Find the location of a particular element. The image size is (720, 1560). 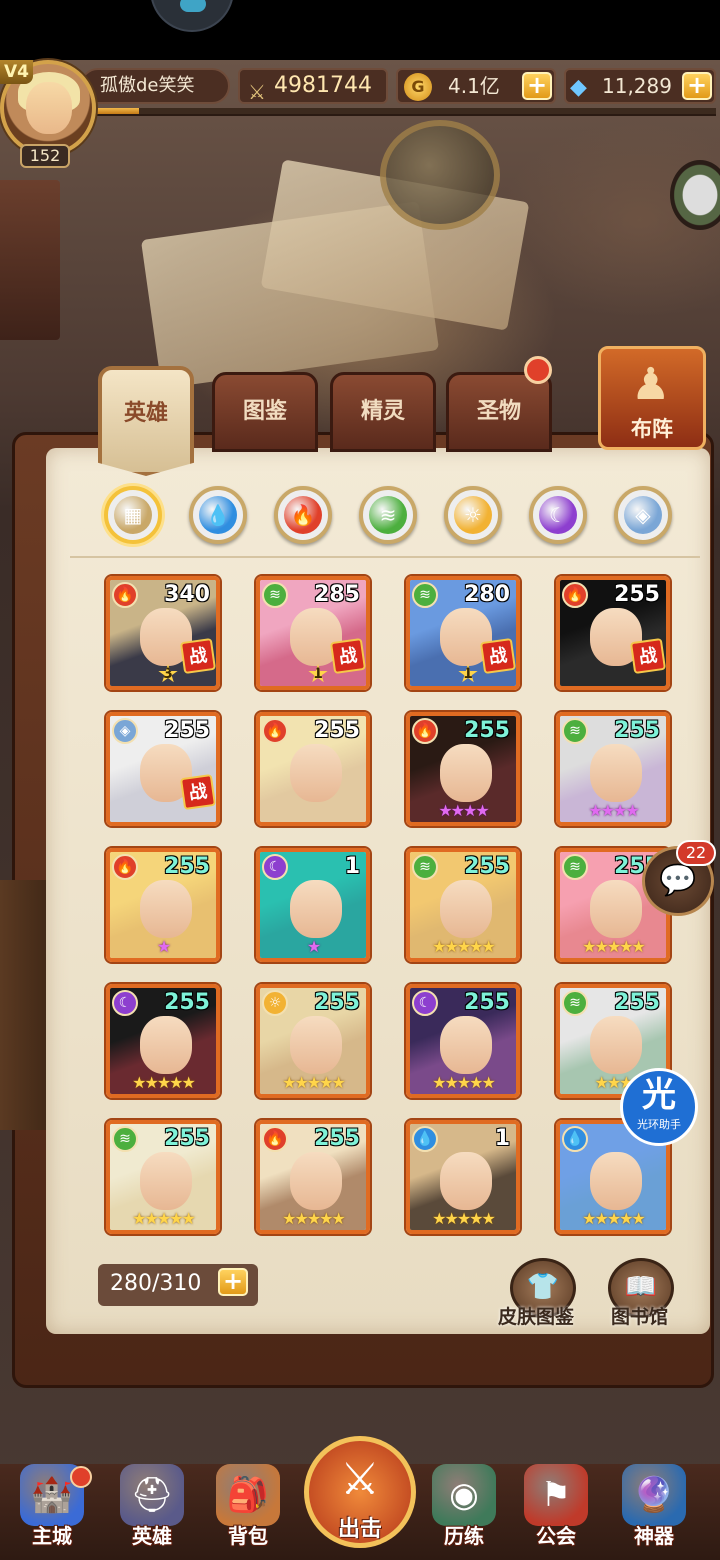

filter-water: 💧 is located at coordinates (218, 515).